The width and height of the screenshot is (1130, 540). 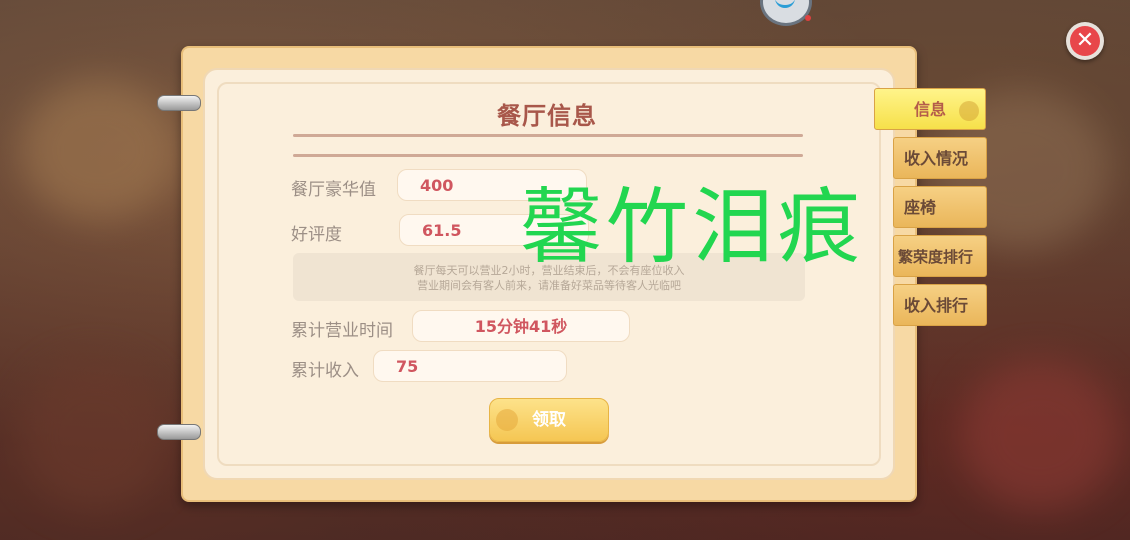 What do you see at coordinates (333, 190) in the screenshot?
I see `luxury-label: 餐厅豪华值` at bounding box center [333, 190].